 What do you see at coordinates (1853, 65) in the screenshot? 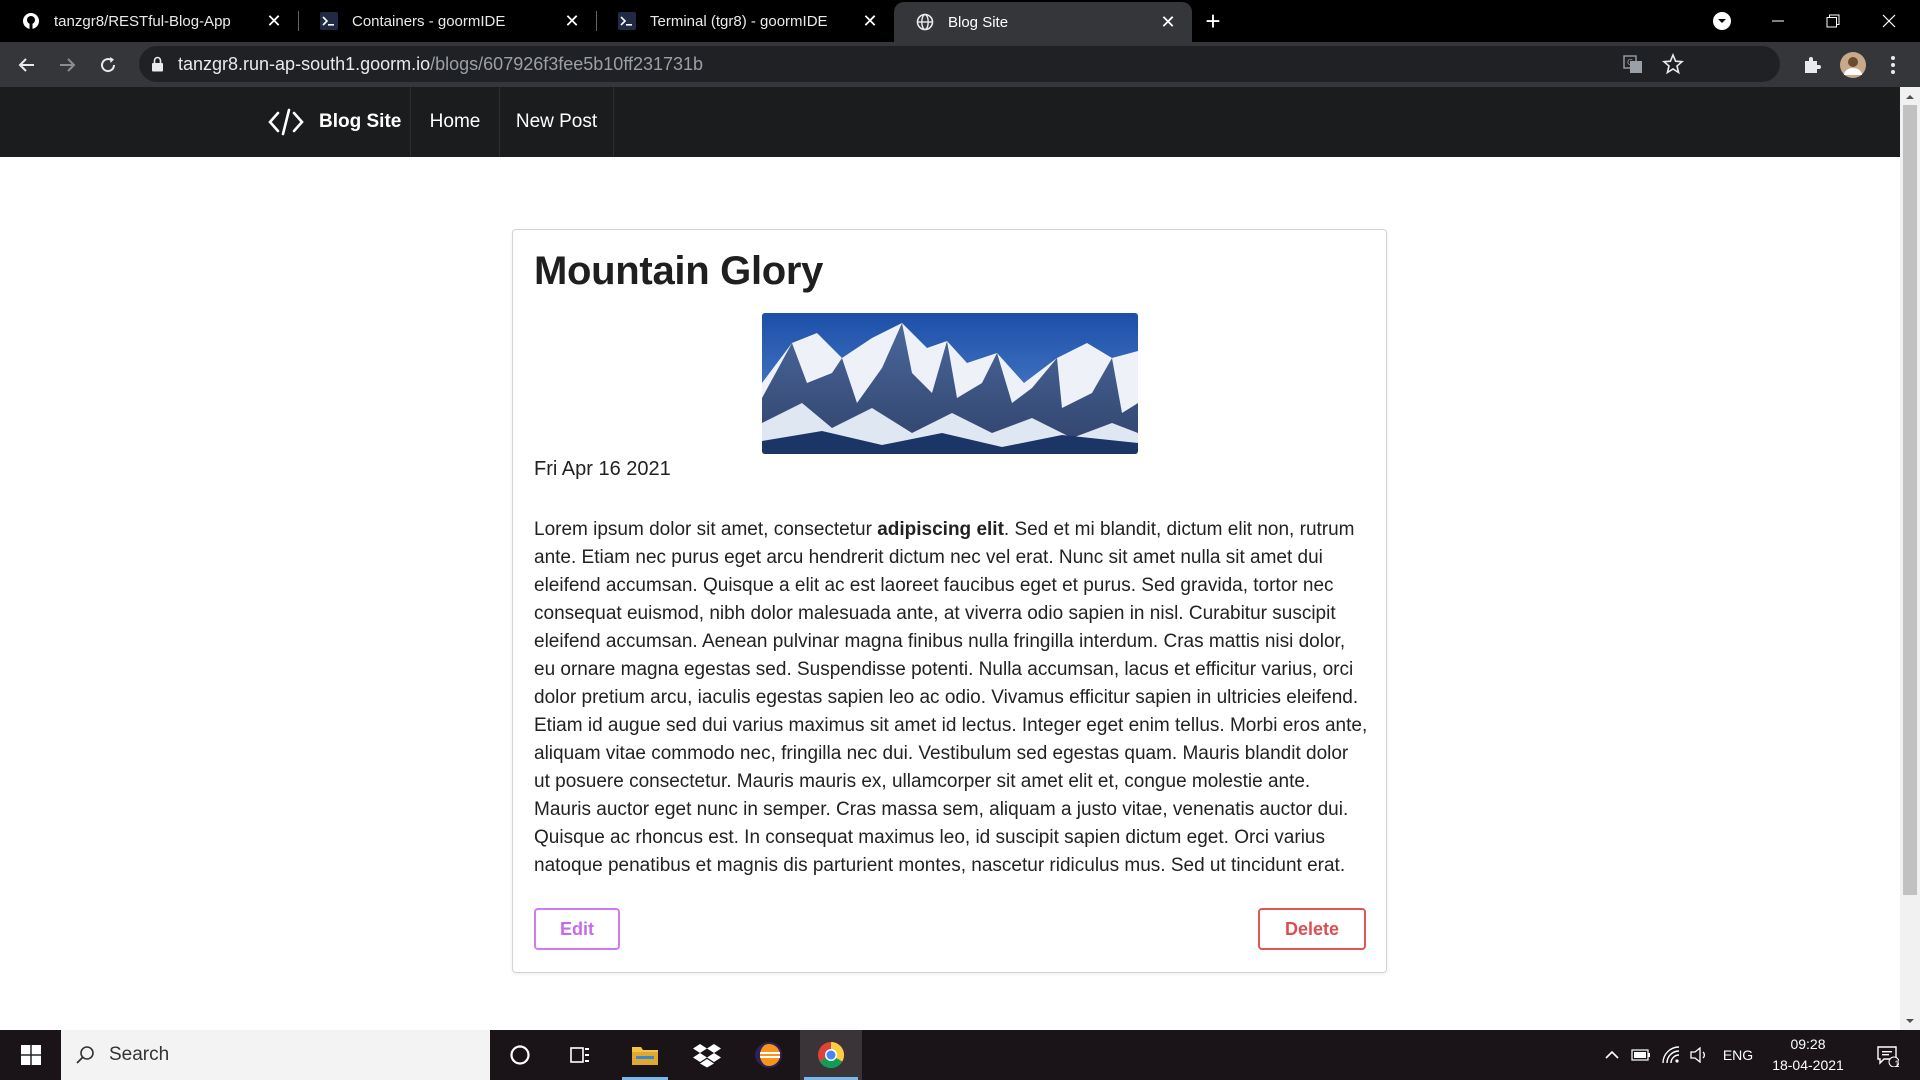
I see `profile-avatar` at bounding box center [1853, 65].